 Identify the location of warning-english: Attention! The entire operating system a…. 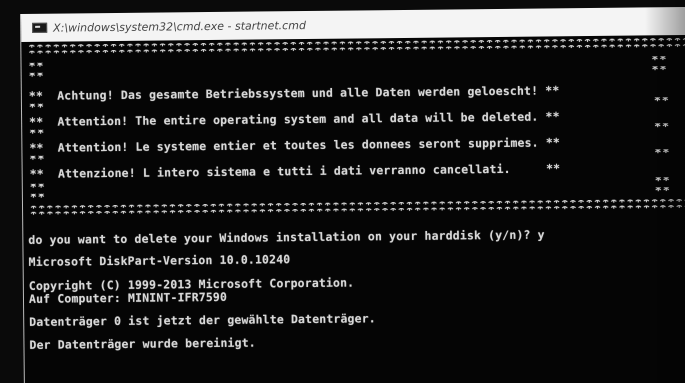
(298, 119).